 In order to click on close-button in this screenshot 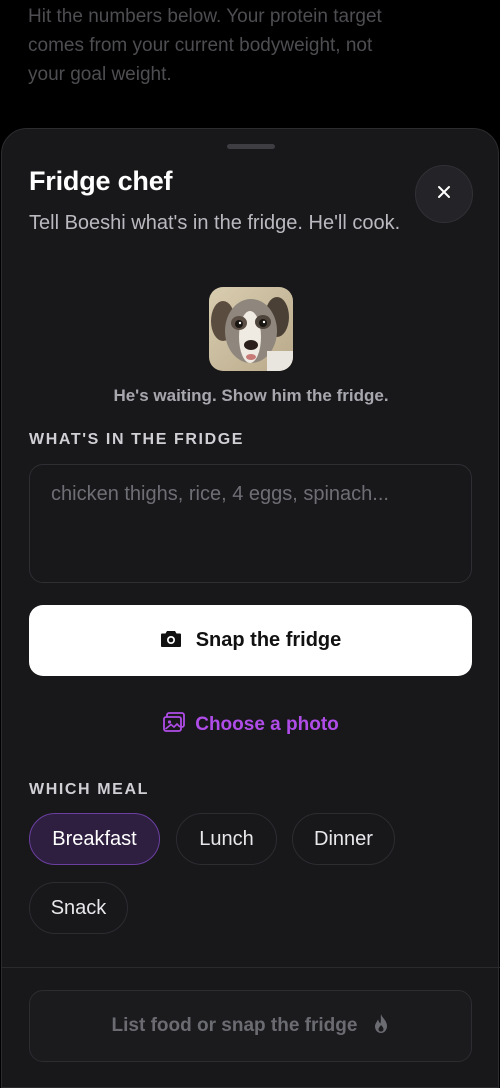, I will do `click(444, 194)`.